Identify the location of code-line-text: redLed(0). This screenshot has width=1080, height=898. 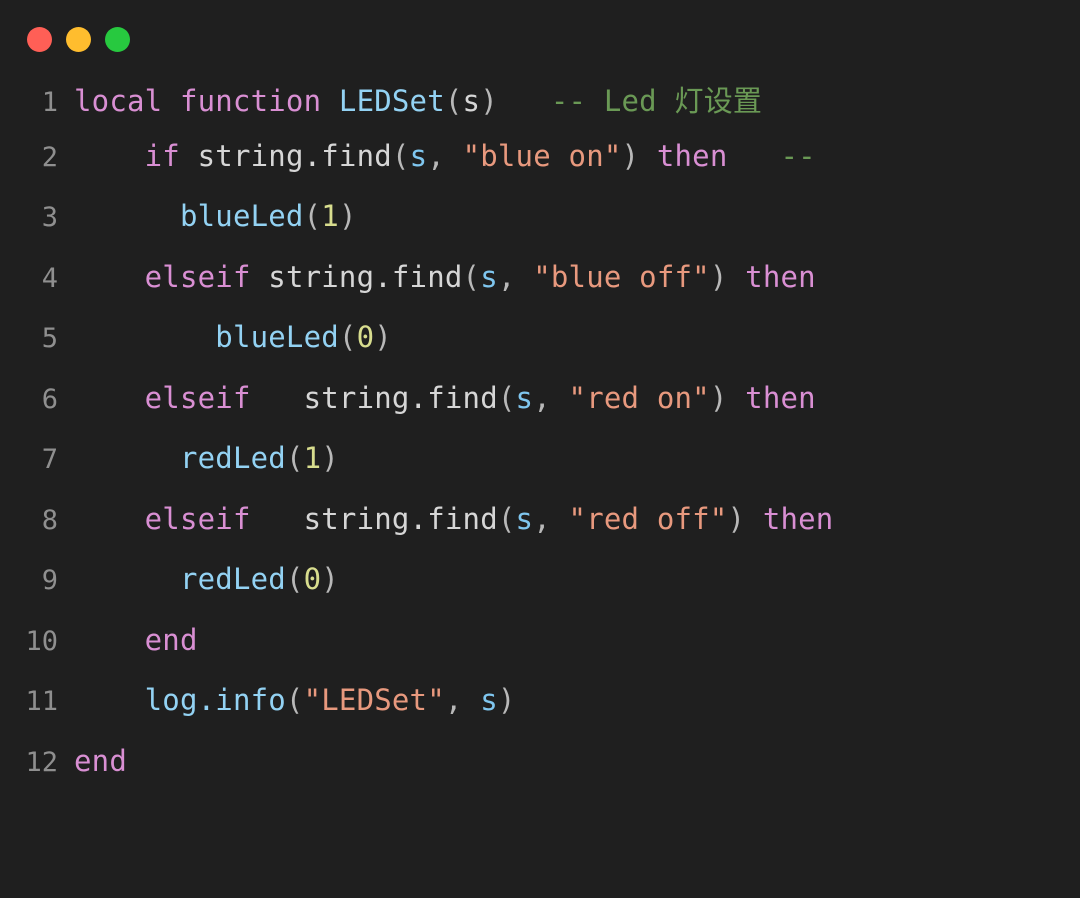
(198, 579).